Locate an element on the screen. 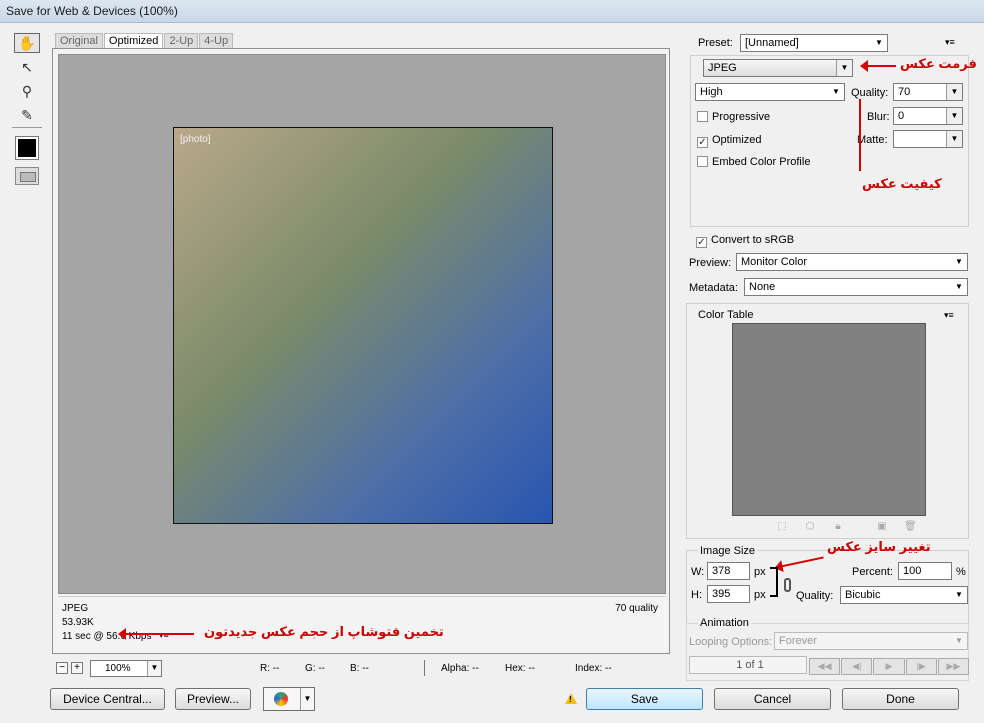 Image resolution: width=984 pixels, height=723 pixels. view-tabs: Original Optimized 2-Up 4-Up is located at coordinates (144, 41).